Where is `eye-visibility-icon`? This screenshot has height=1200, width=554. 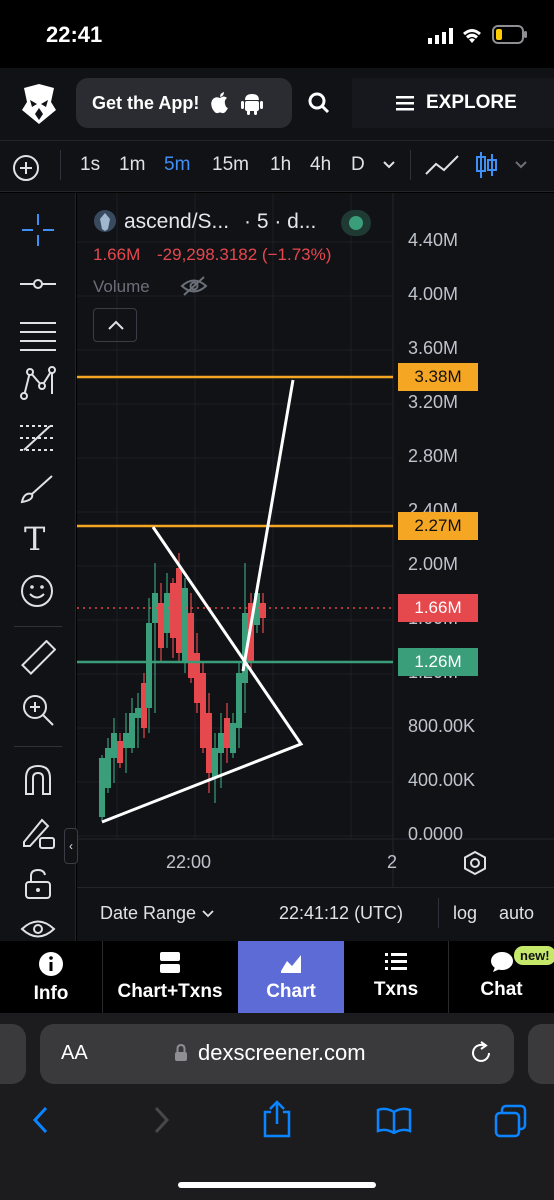
eye-visibility-icon is located at coordinates (38, 929).